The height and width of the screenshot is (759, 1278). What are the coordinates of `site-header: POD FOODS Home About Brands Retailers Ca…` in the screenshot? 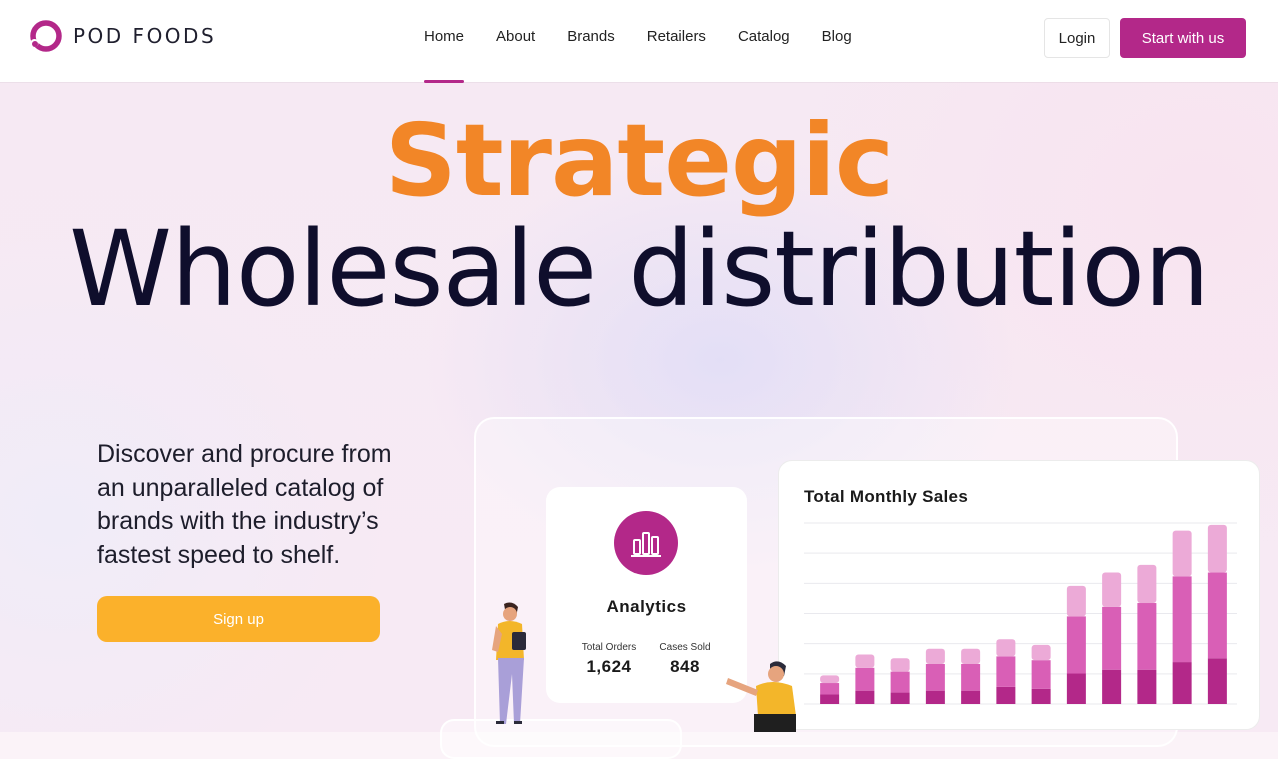 It's located at (639, 41).